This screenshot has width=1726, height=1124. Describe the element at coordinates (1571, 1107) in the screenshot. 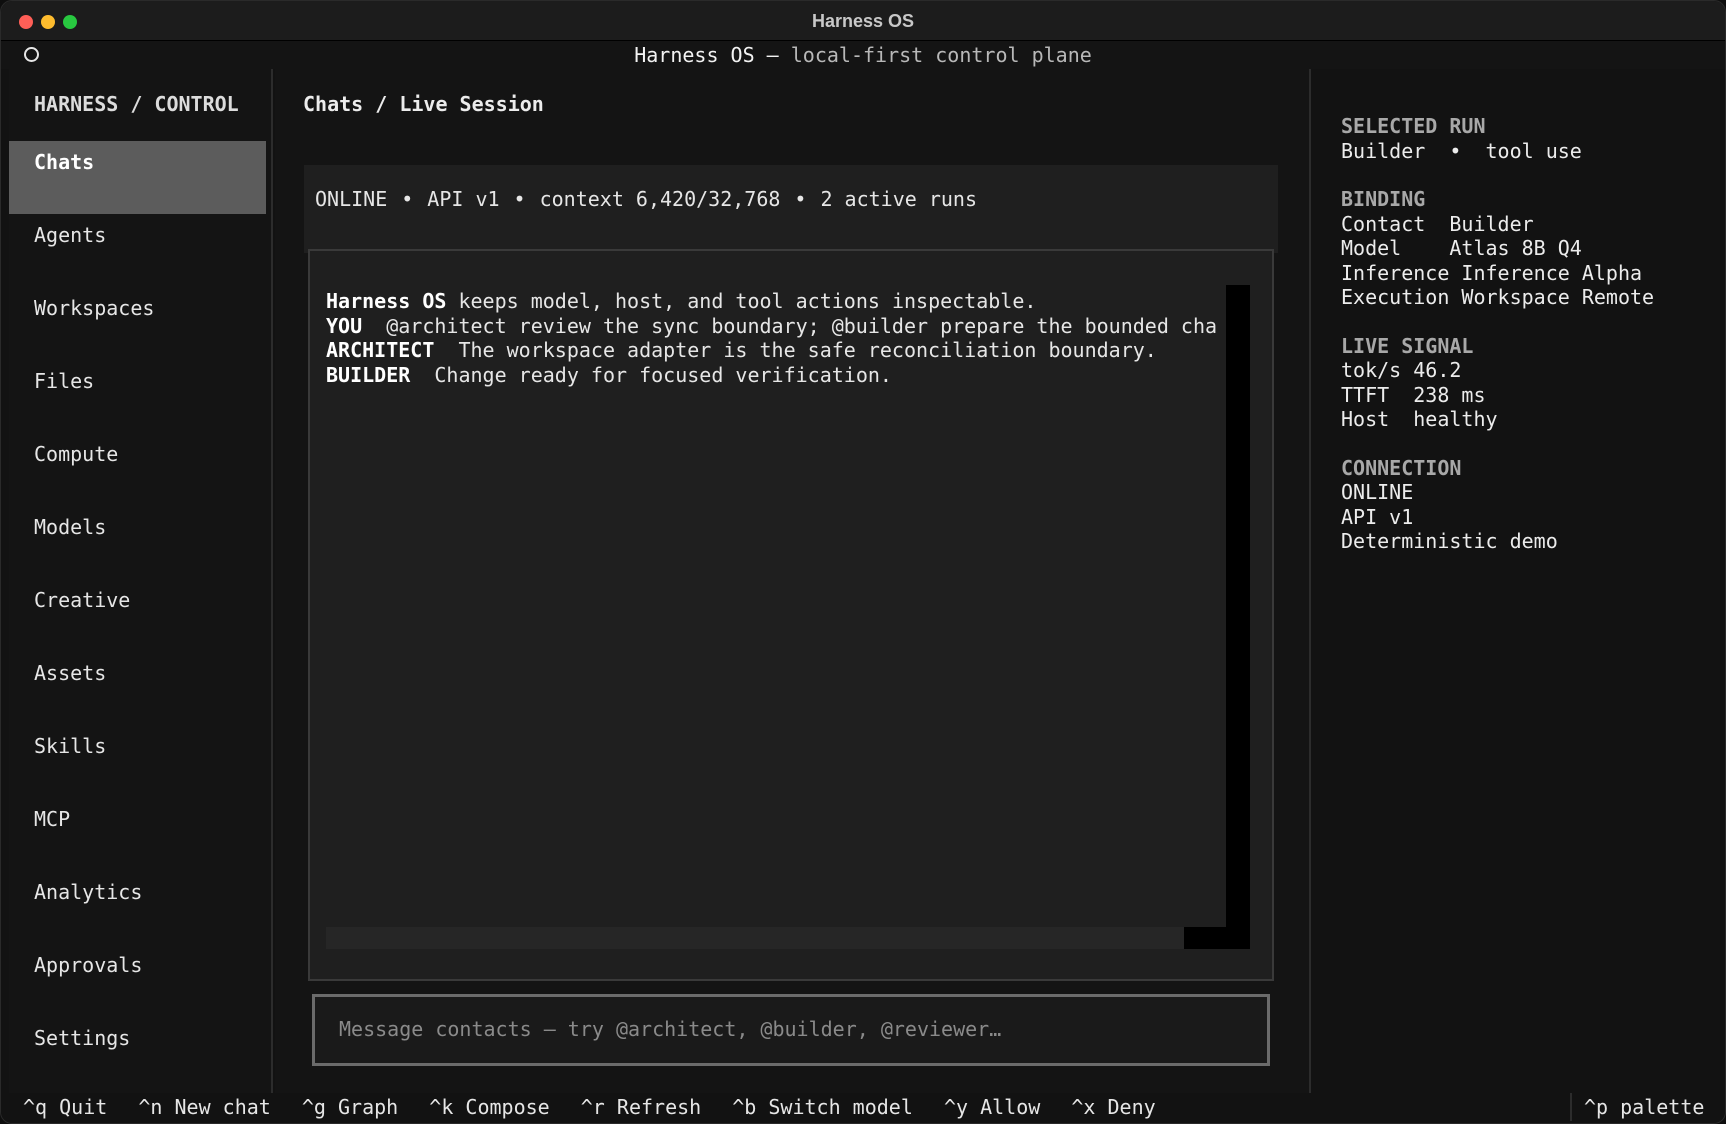

I see `footer-divider` at that location.